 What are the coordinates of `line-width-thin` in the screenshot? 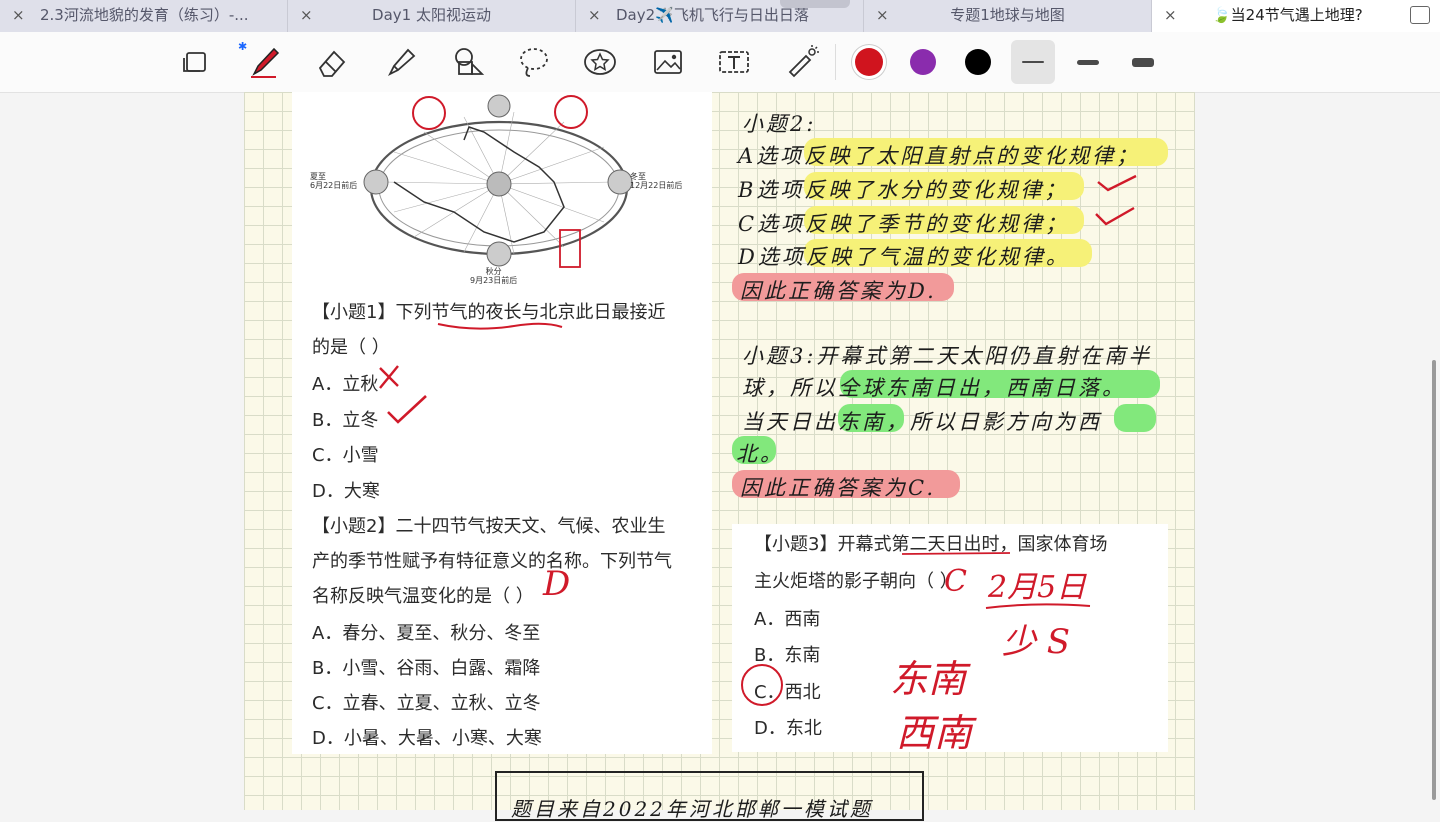 It's located at (1033, 62).